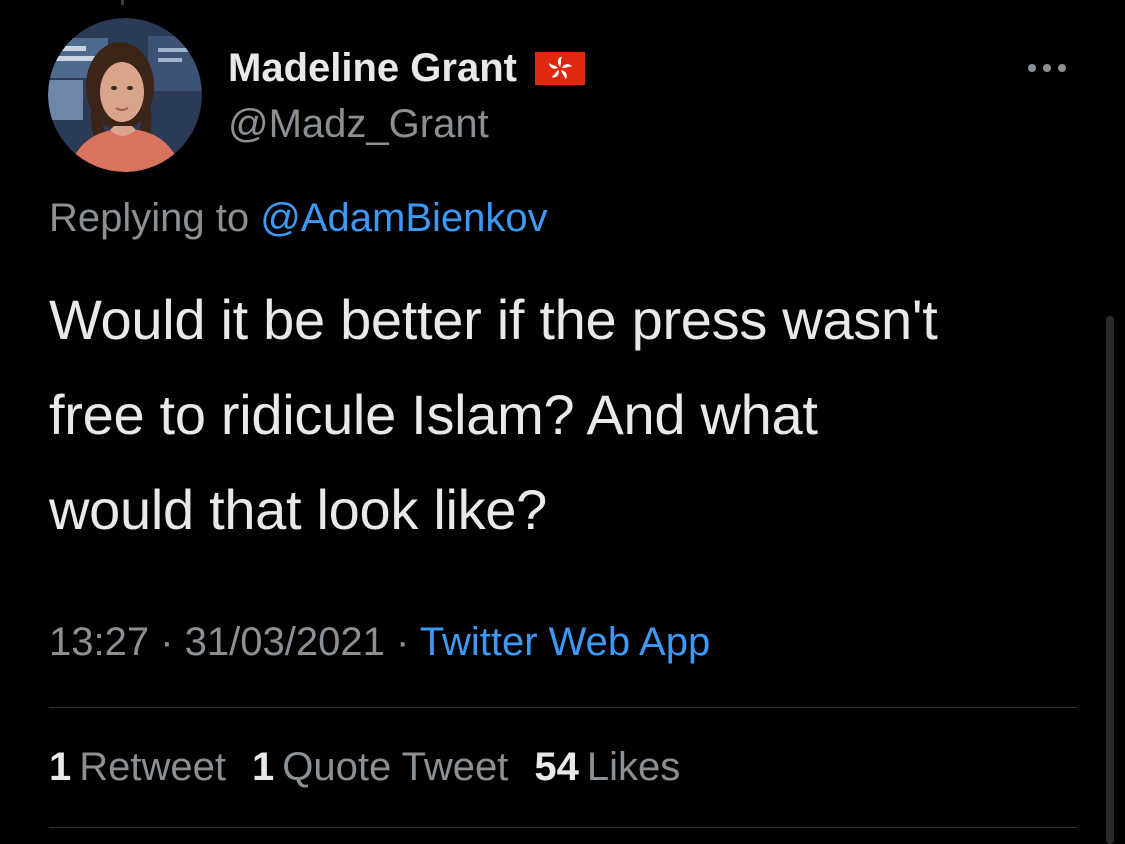 The width and height of the screenshot is (1125, 844). What do you see at coordinates (559, 68) in the screenshot?
I see `hong-kong-flag-icon` at bounding box center [559, 68].